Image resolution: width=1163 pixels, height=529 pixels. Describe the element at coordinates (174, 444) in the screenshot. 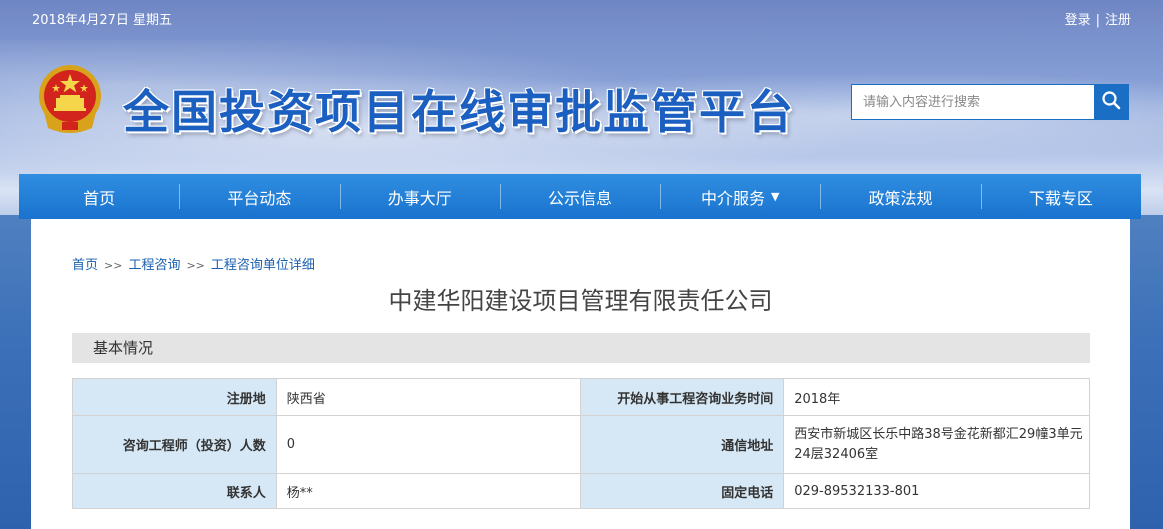

I see `field-label: 咨询工程师（投资）人数` at that location.